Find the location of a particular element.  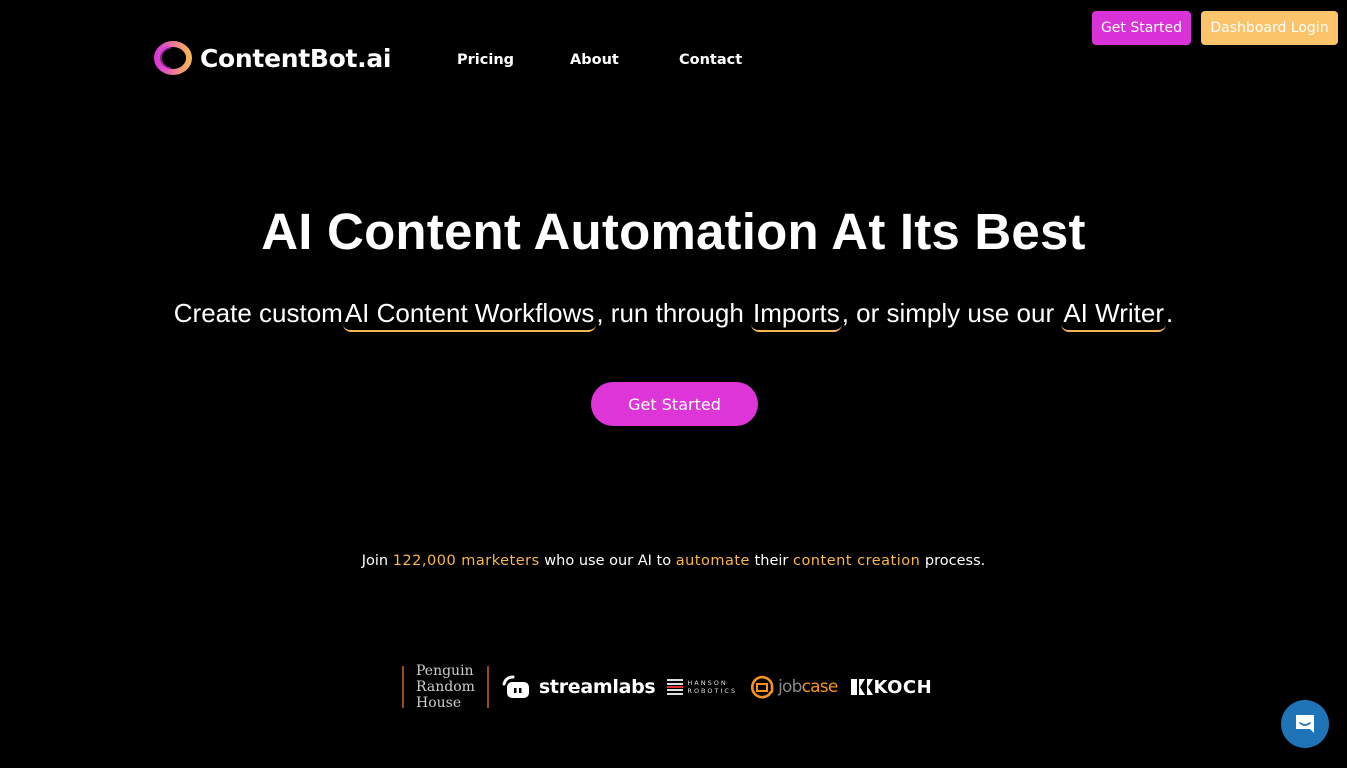

logo-text: streamlabs is located at coordinates (597, 687).